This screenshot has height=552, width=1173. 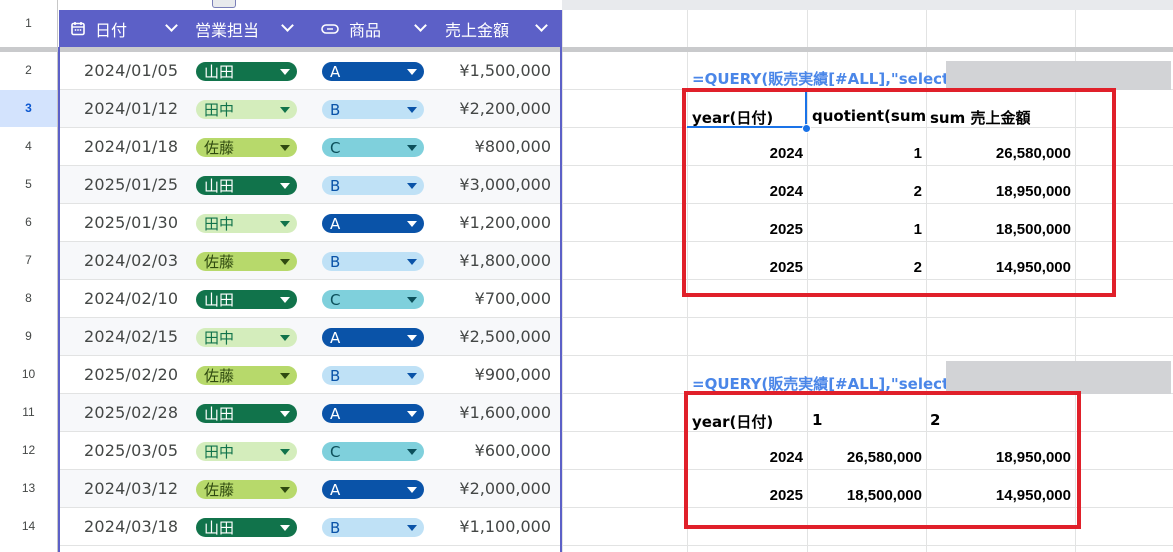 I want to click on query2-cell: 2024, so click(x=786, y=457).